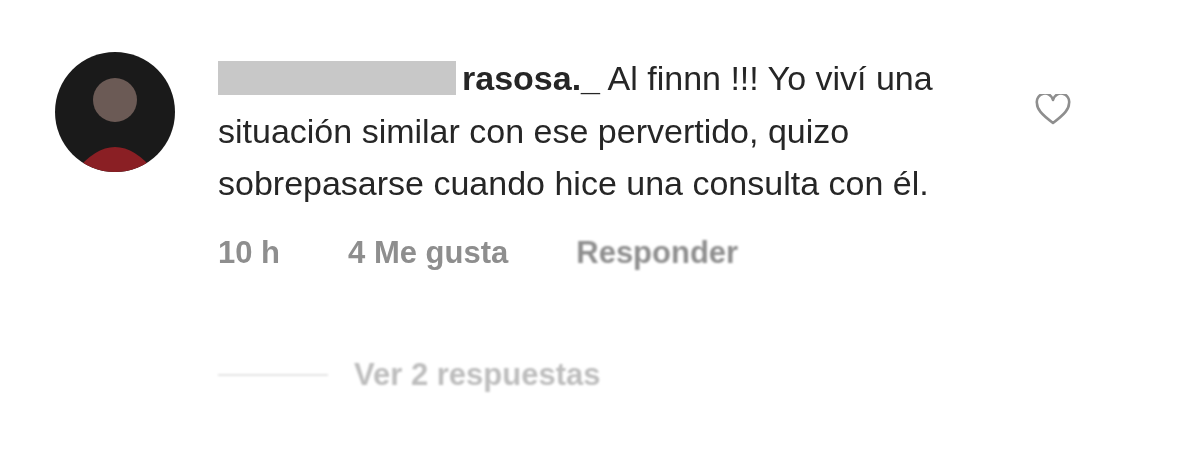  Describe the element at coordinates (657, 252) in the screenshot. I see `reply-link: Responder` at that location.